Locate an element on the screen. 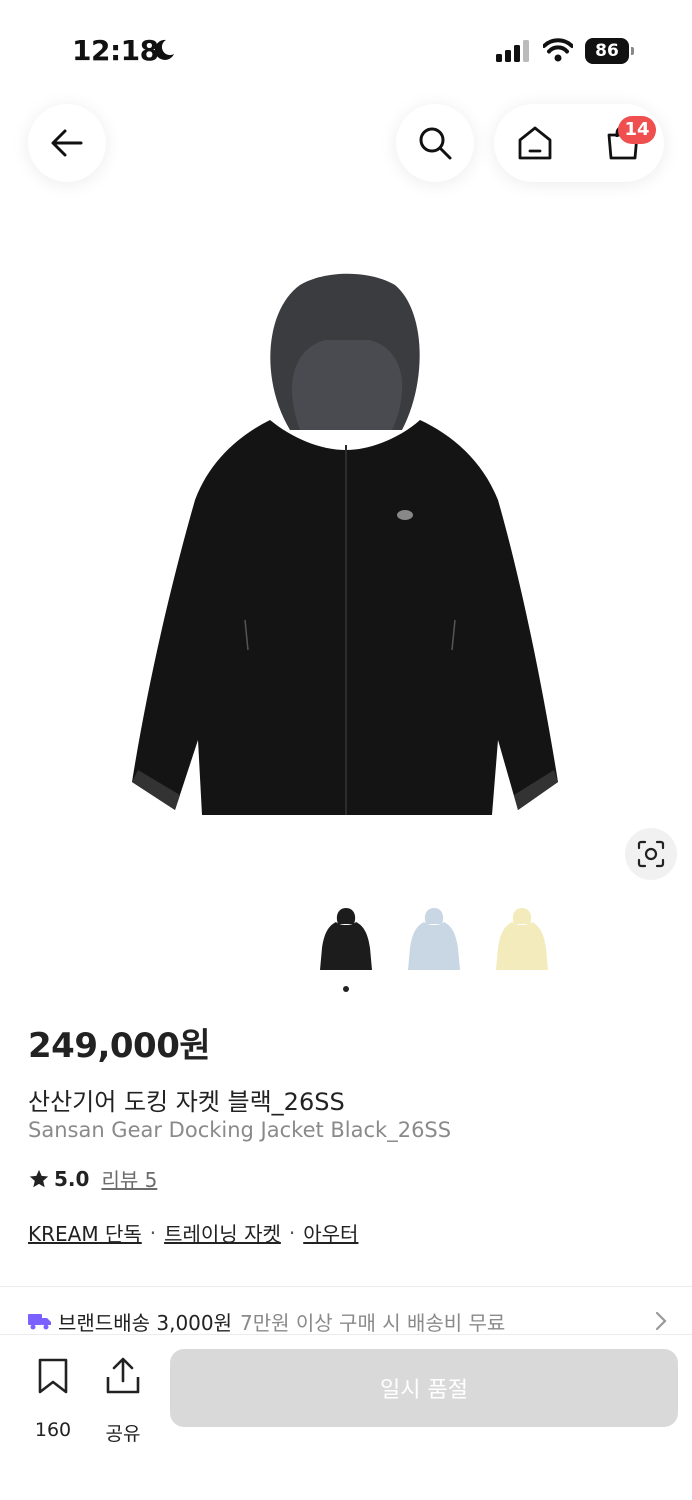  product-price: 249,000원 is located at coordinates (119, 1046).